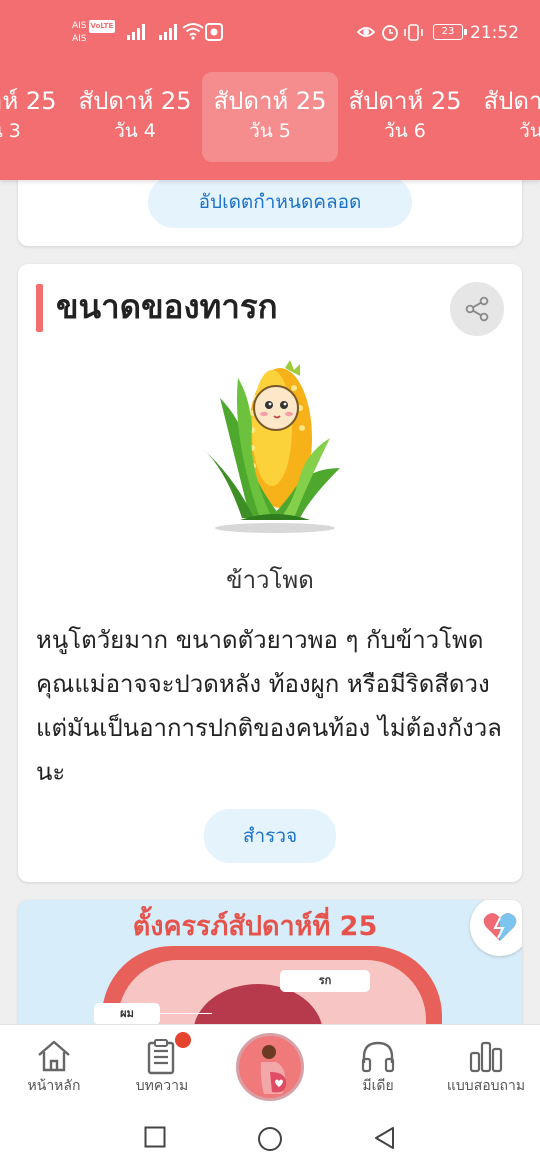 The height and width of the screenshot is (1170, 540). What do you see at coordinates (183, 1040) in the screenshot?
I see `notification-badge` at bounding box center [183, 1040].